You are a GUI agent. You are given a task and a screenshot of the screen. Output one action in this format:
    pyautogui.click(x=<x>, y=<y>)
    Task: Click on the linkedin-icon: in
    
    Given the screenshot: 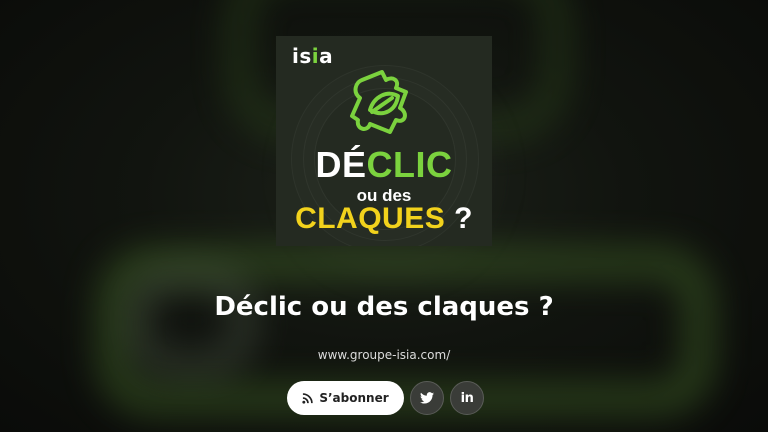 What is the action you would take?
    pyautogui.click(x=467, y=398)
    